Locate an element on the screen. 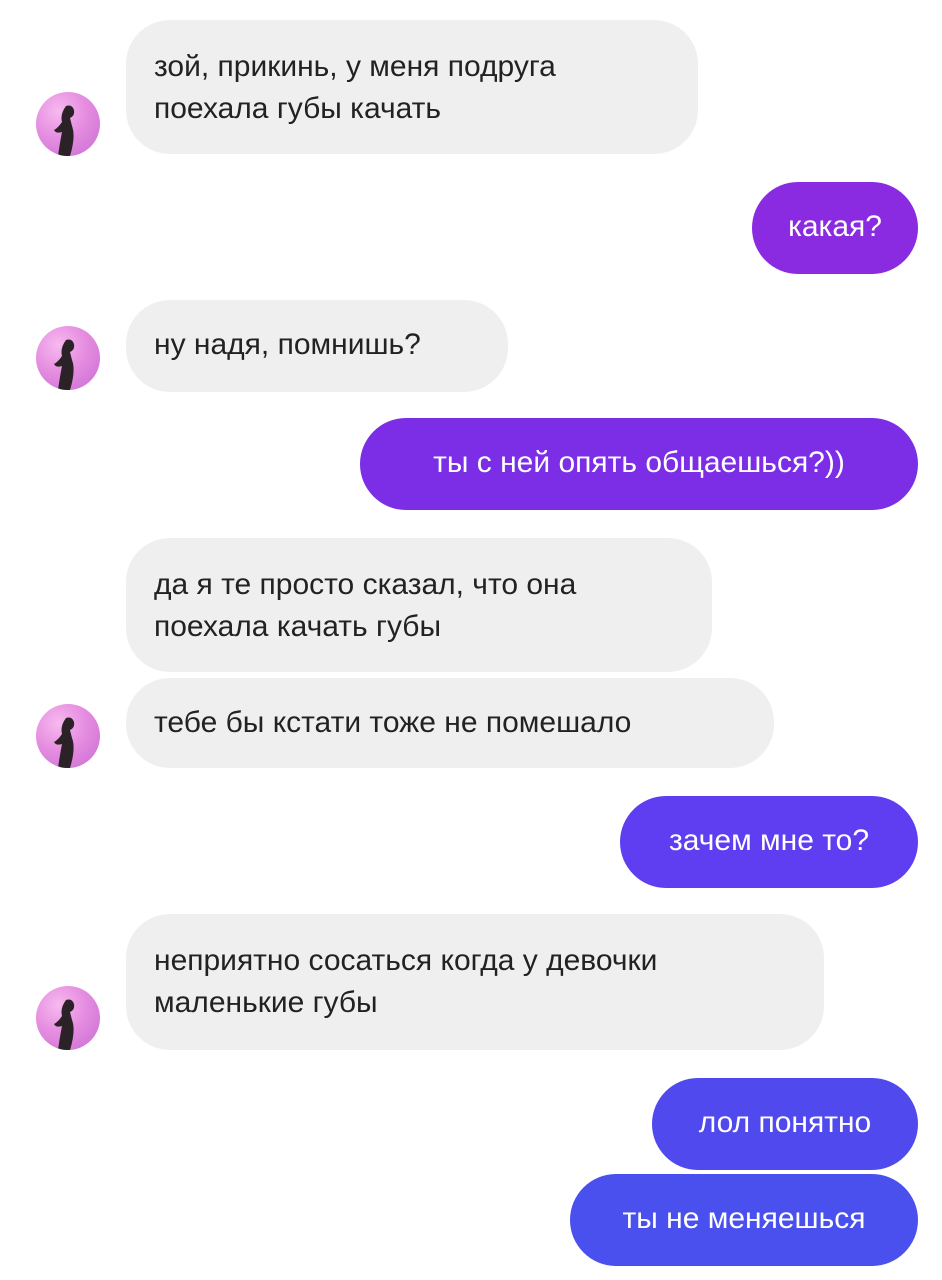 This screenshot has width=942, height=1280. message-text: тебе бы кстати тоже не помешало is located at coordinates (393, 722).